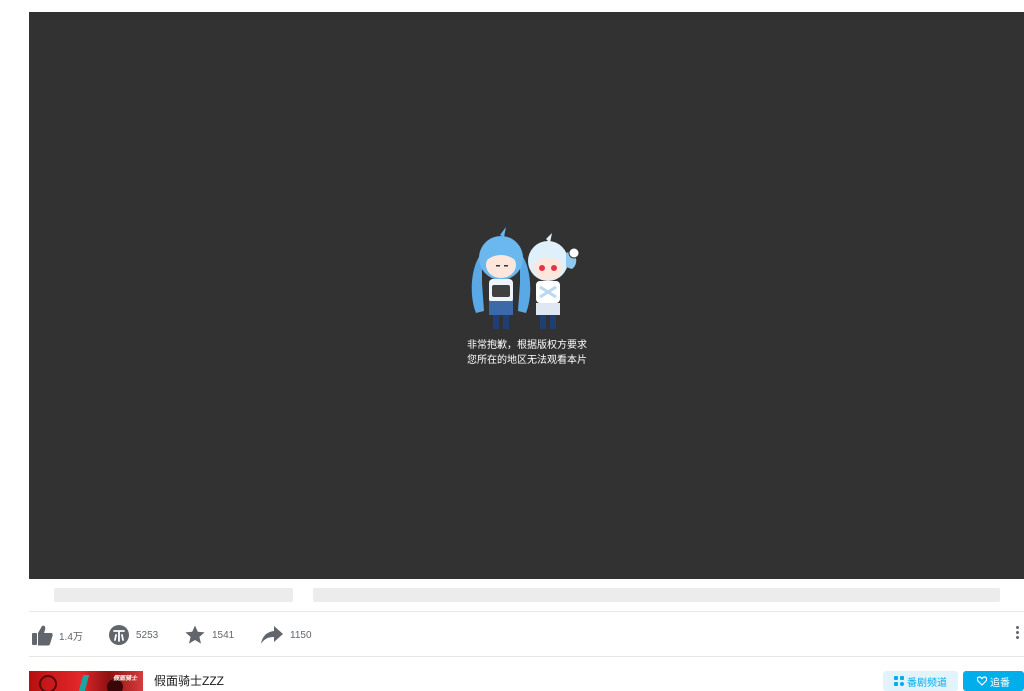  What do you see at coordinates (527, 360) in the screenshot?
I see `notice-line-2: 您所在的地区无法观看本片` at bounding box center [527, 360].